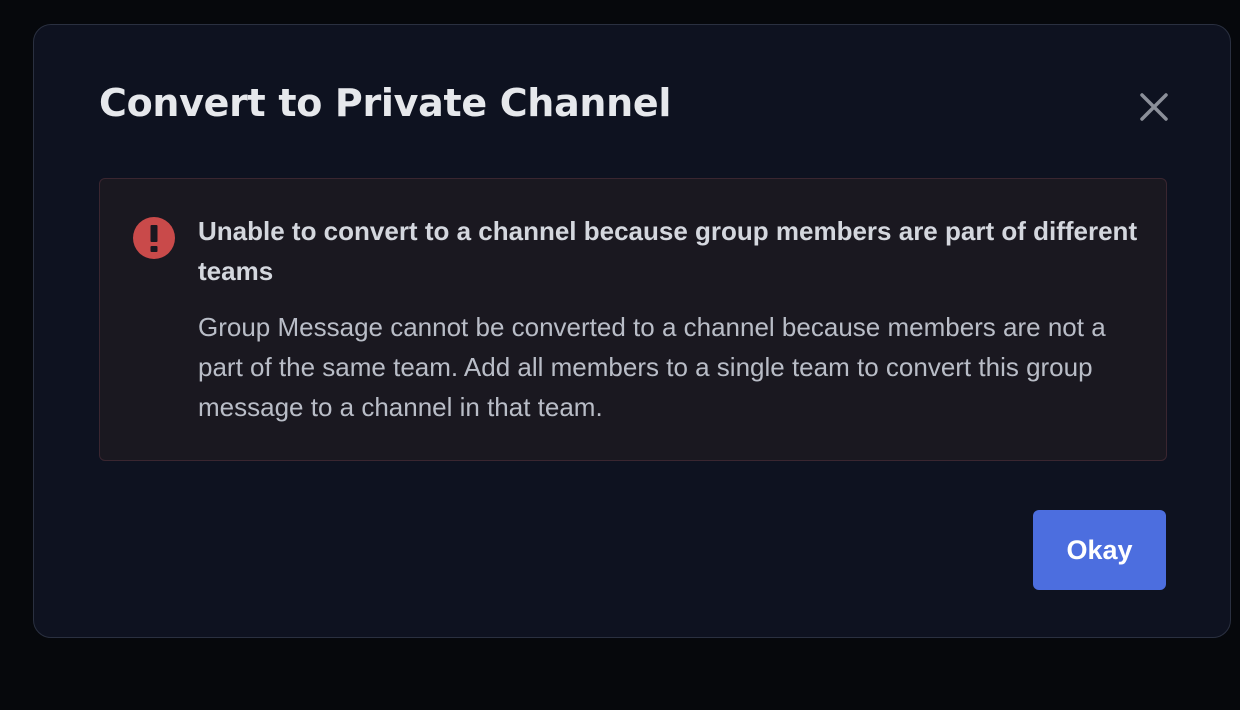 This screenshot has height=710, width=1240. I want to click on close-icon, so click(1154, 107).